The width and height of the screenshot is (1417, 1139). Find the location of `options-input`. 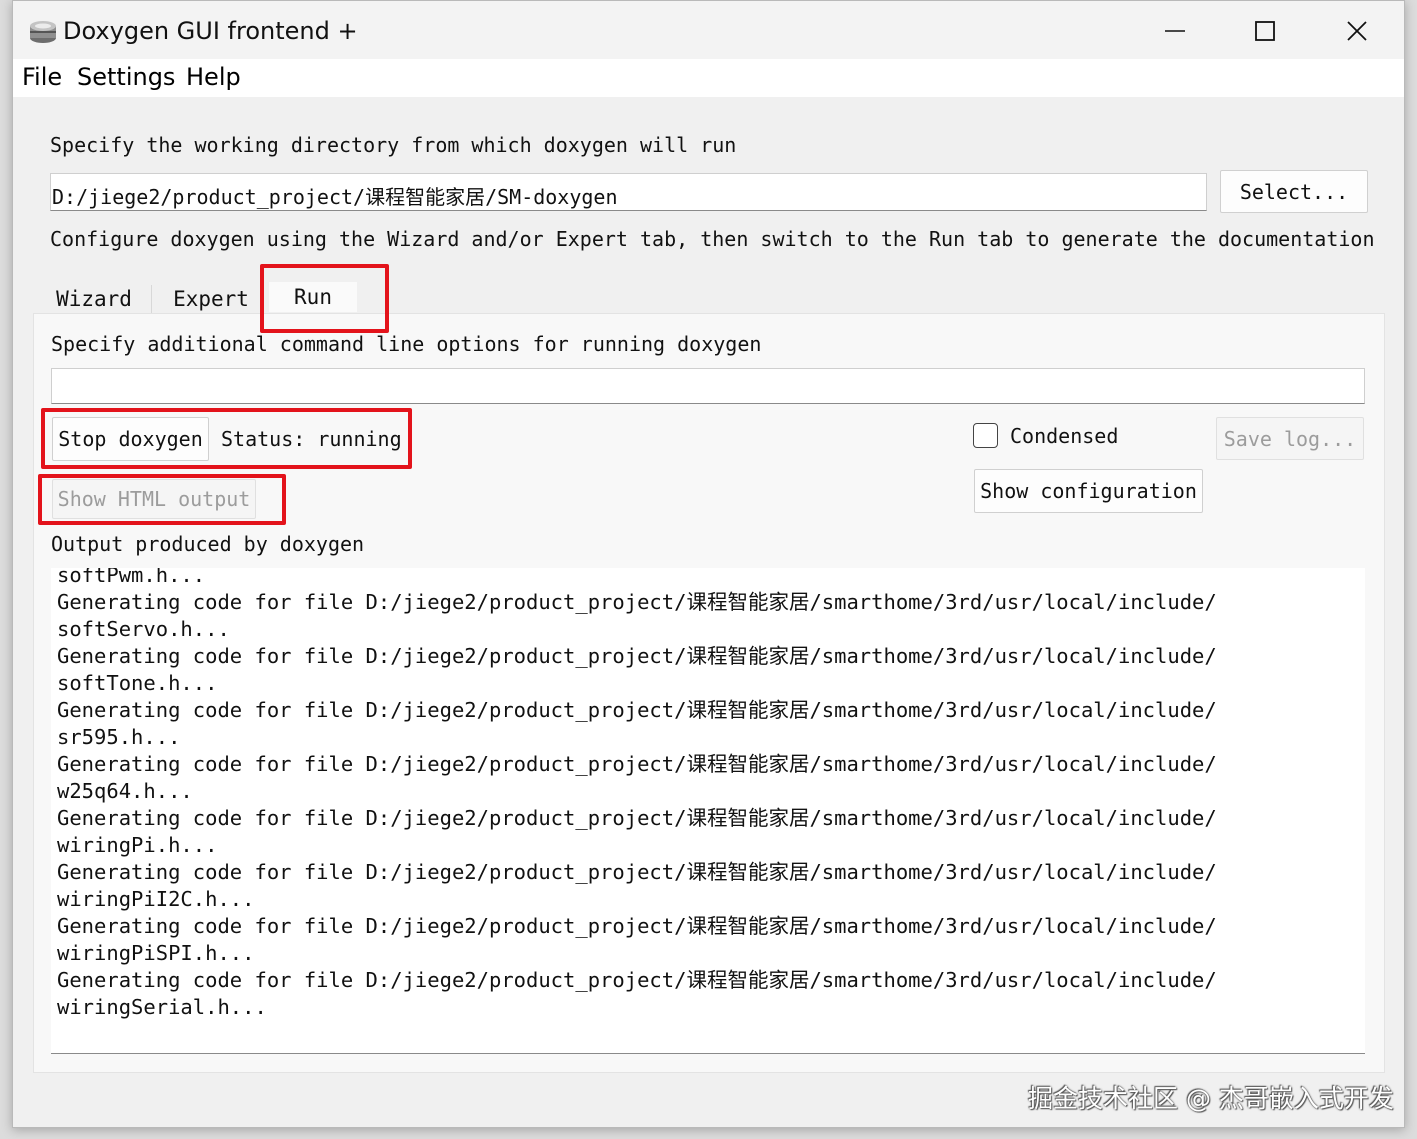

options-input is located at coordinates (708, 386).